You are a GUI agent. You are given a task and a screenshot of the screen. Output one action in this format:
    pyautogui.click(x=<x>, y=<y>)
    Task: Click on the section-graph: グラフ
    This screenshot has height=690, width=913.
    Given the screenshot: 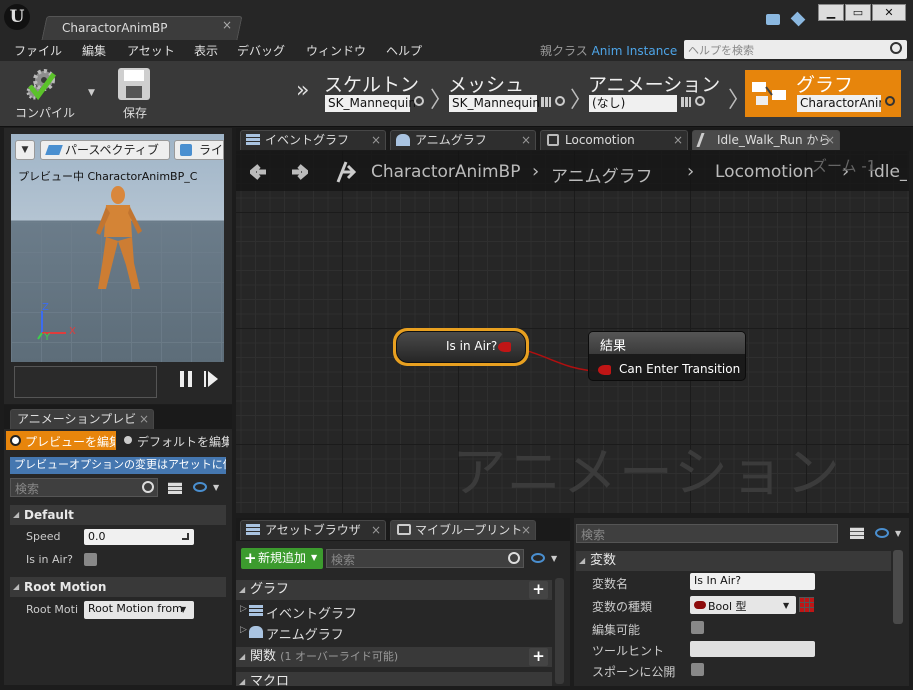 What is the action you would take?
    pyautogui.click(x=394, y=590)
    